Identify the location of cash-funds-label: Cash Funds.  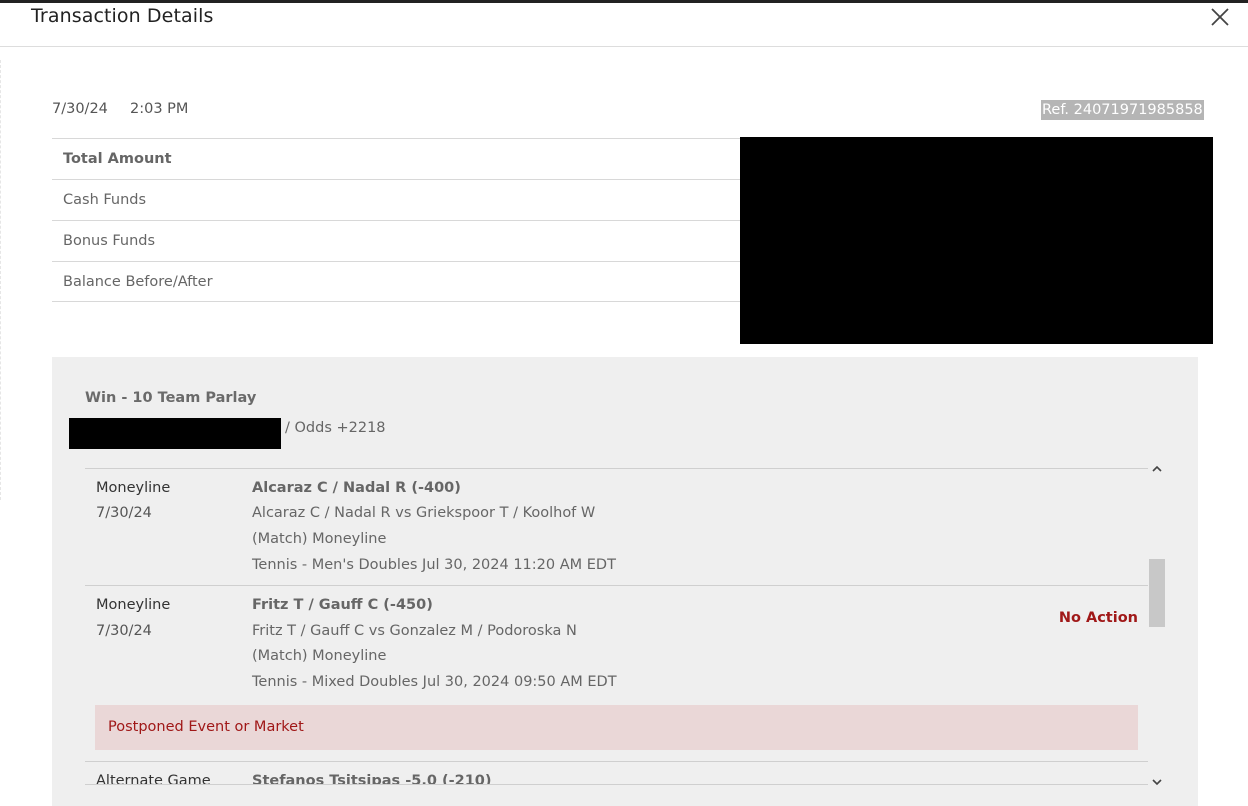
(105, 200).